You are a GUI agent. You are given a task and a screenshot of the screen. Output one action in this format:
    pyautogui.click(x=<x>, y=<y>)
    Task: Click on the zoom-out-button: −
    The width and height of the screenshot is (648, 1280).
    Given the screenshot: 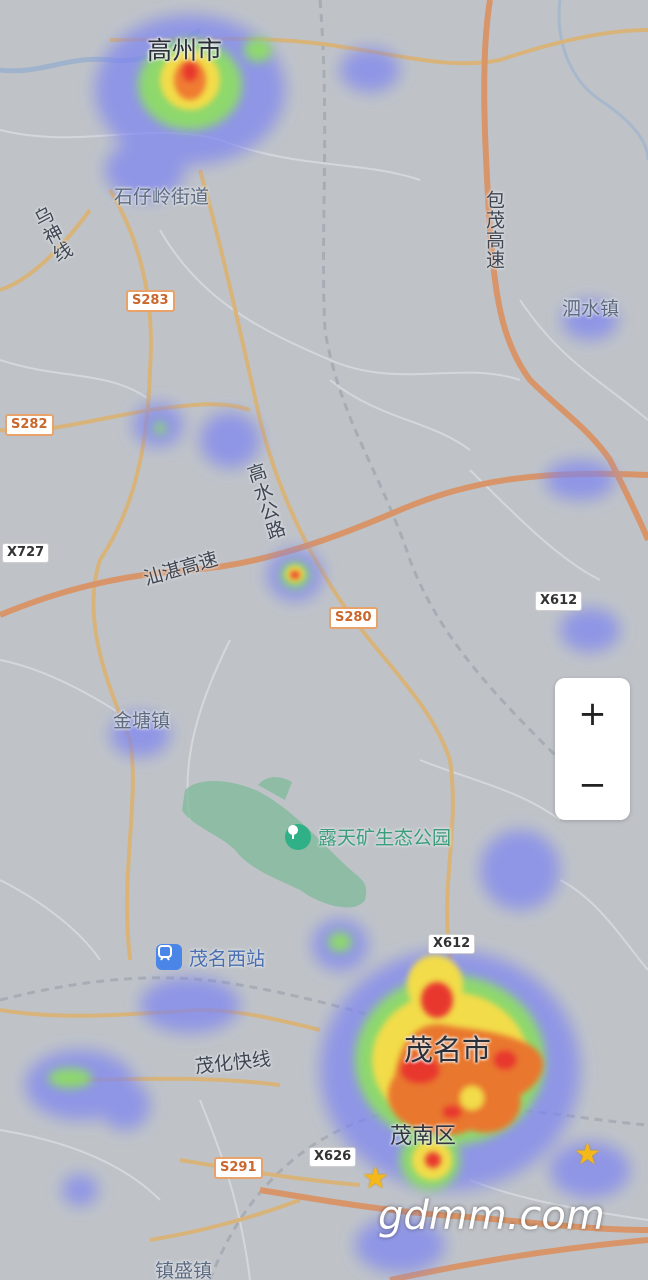 What is the action you would take?
    pyautogui.click(x=592, y=784)
    